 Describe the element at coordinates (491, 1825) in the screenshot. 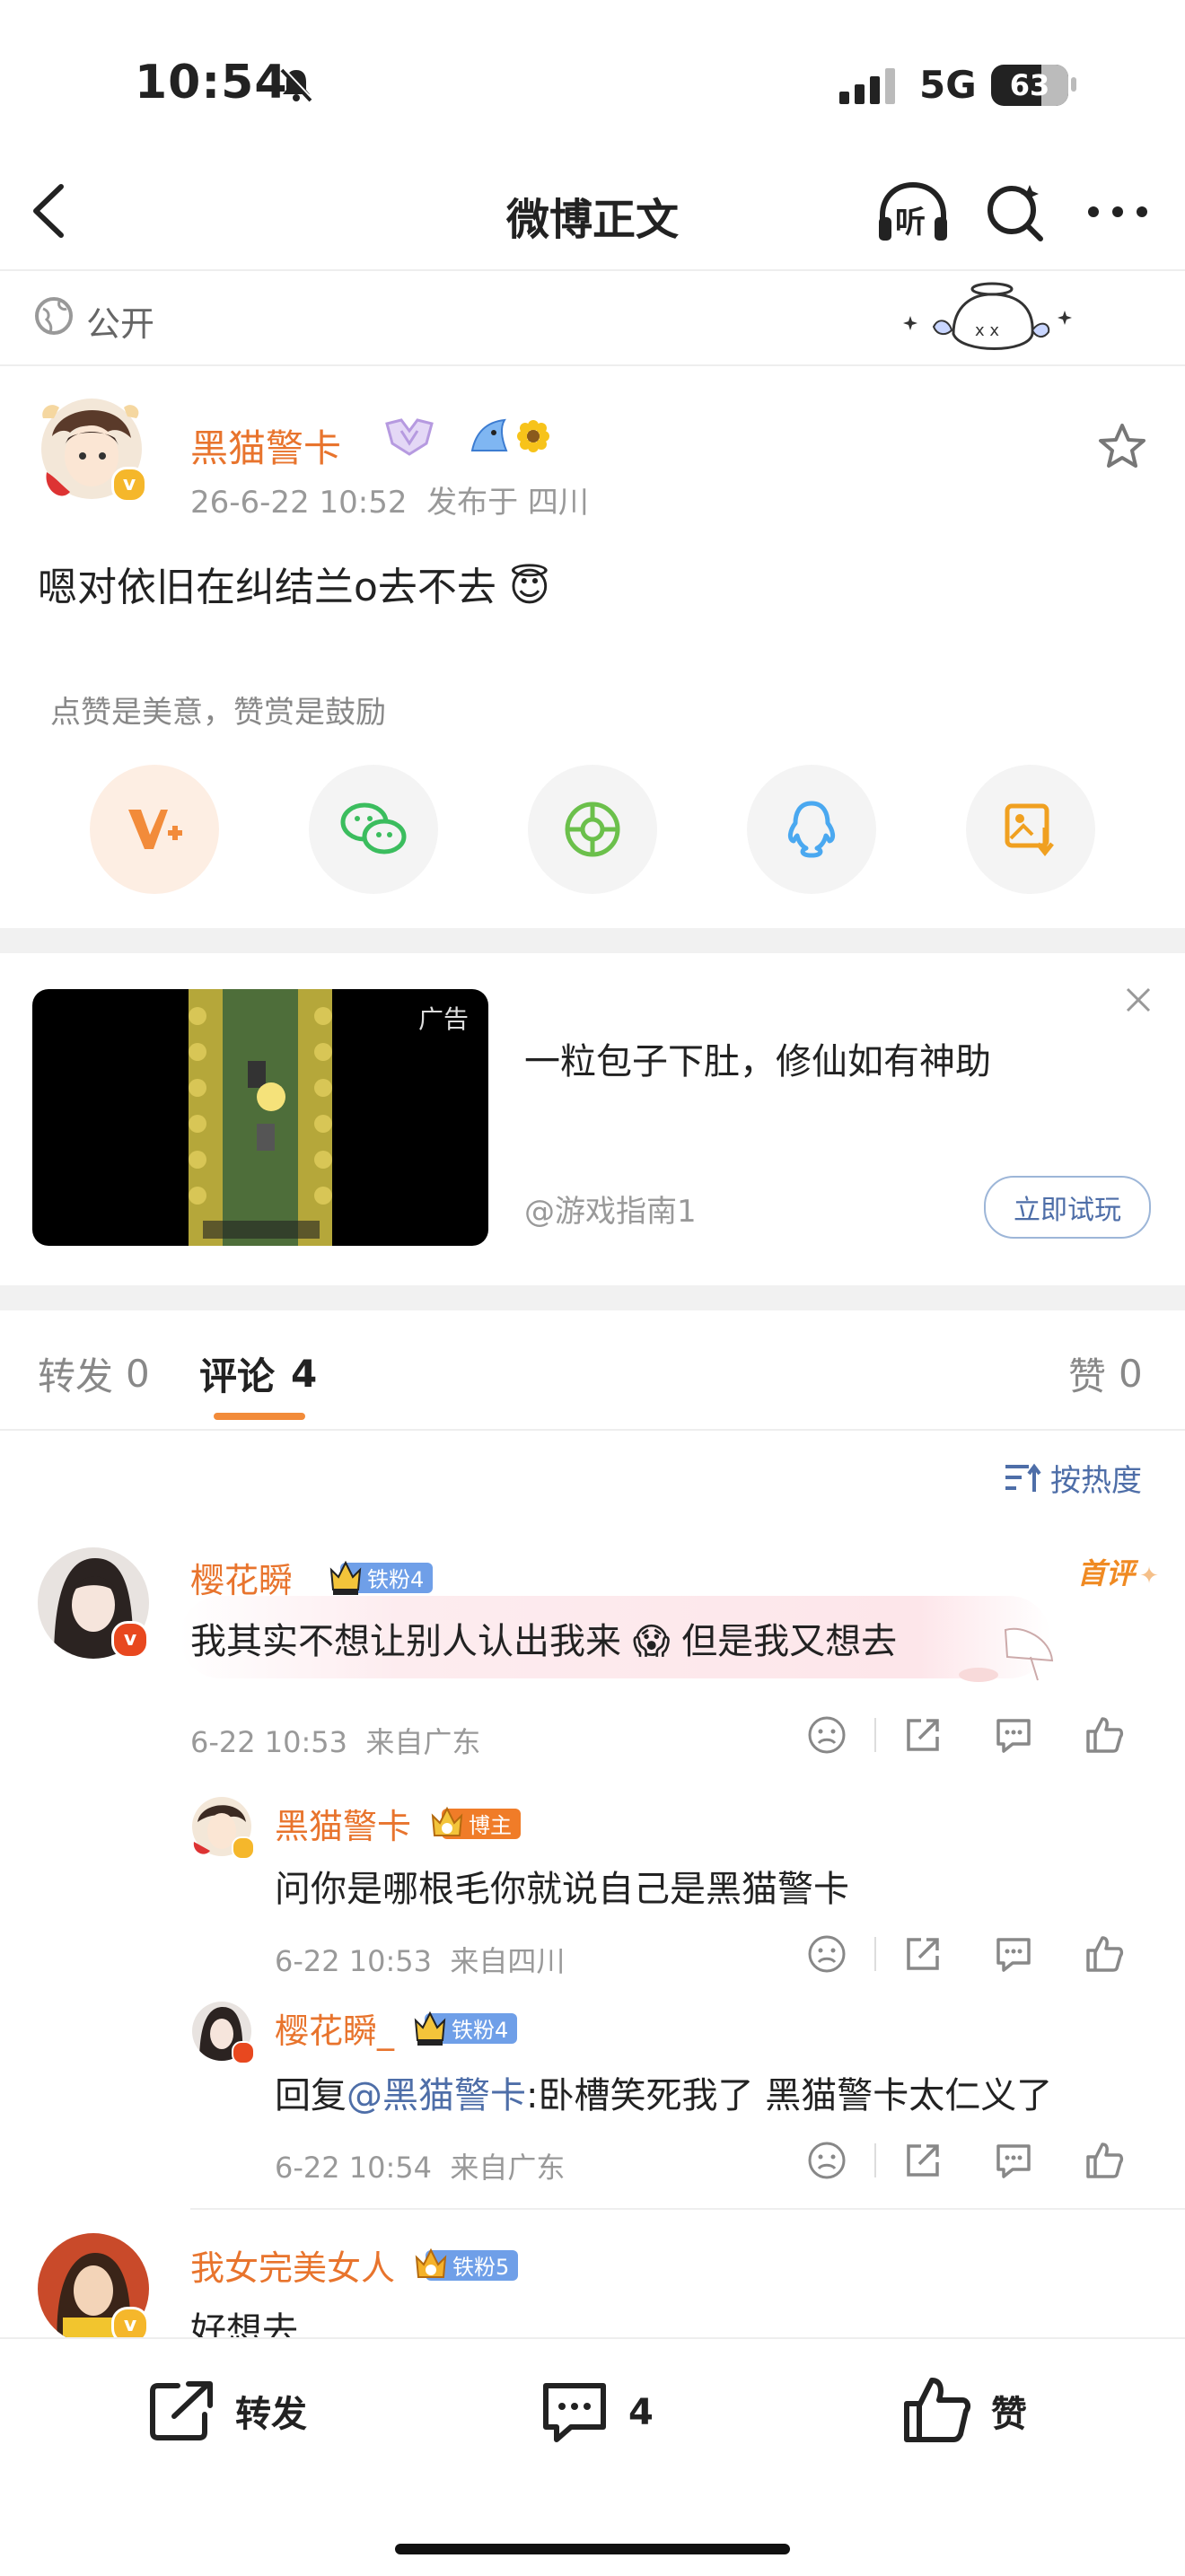

I see `author-badge-label: 博主` at that location.